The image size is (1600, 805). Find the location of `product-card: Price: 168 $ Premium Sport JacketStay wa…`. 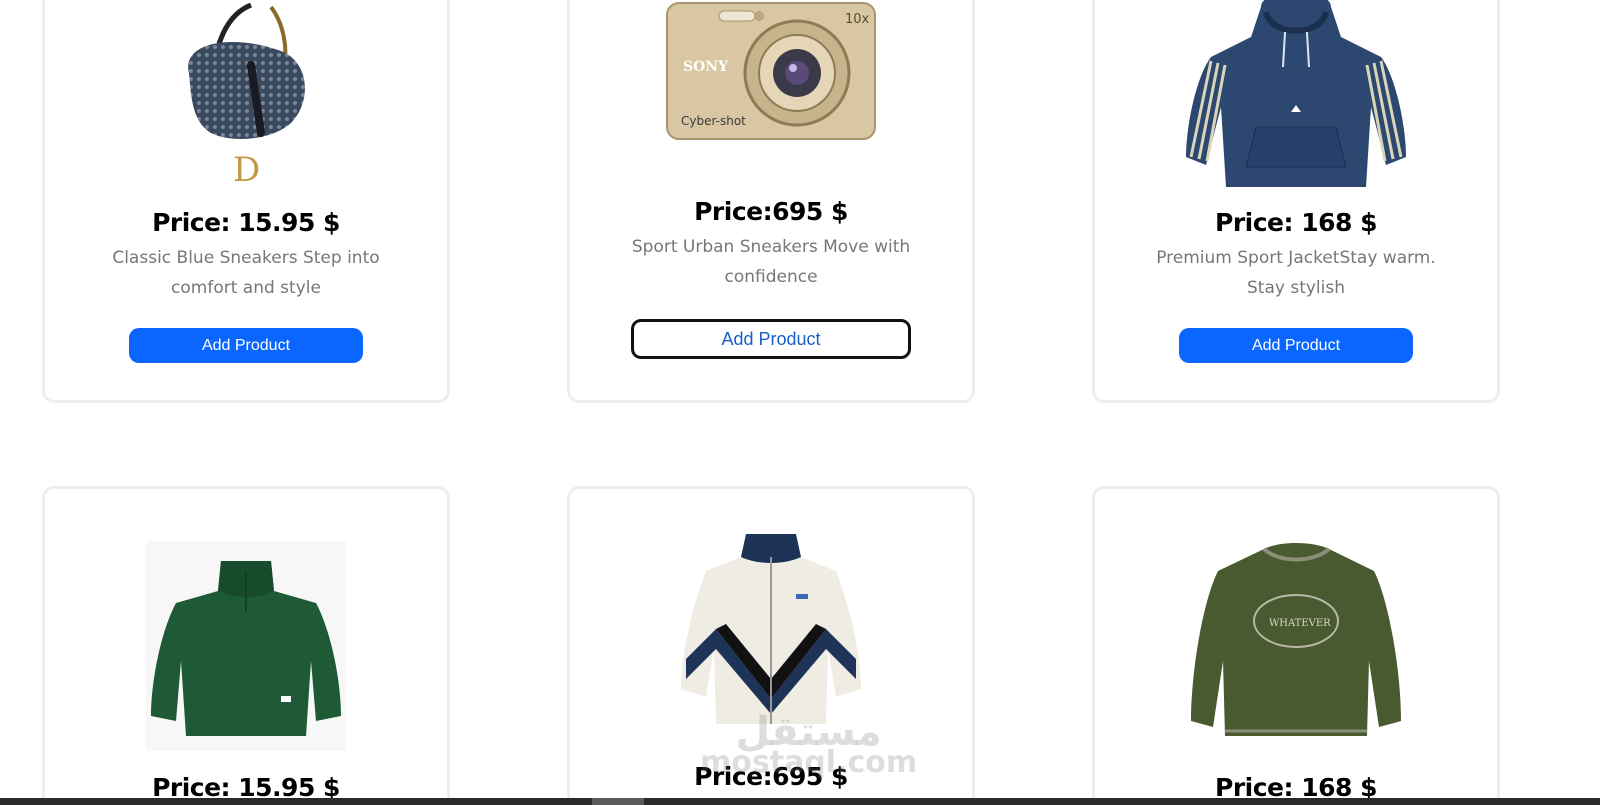

product-card: Price: 168 $ Premium Sport JacketStay wa… is located at coordinates (1296, 201).